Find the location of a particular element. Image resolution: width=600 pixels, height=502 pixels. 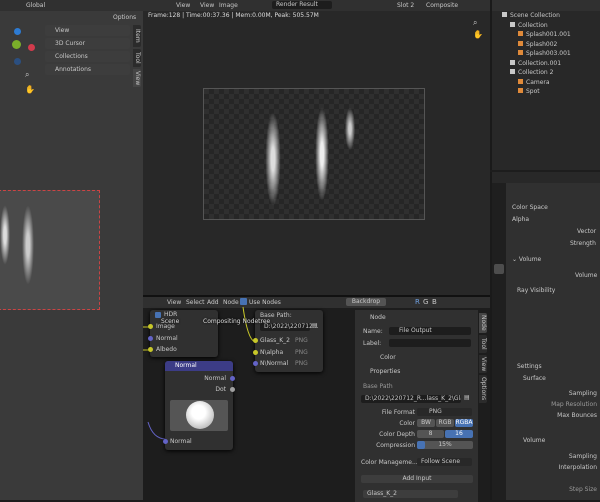

slot-dropdown: Slot 2 is located at coordinates (405, 5).